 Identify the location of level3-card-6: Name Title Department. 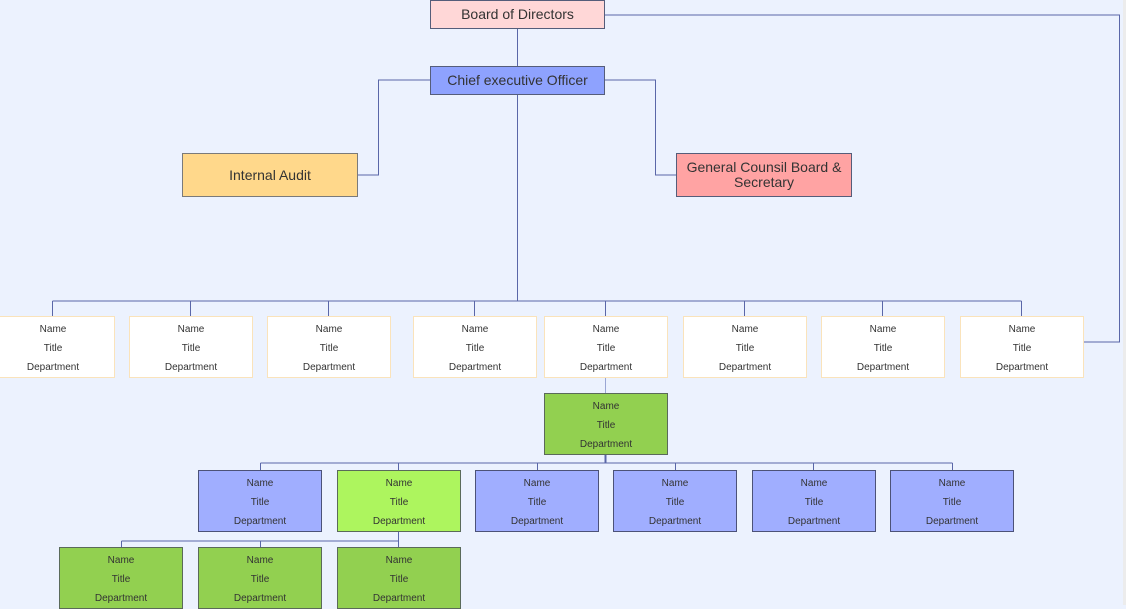
(952, 501).